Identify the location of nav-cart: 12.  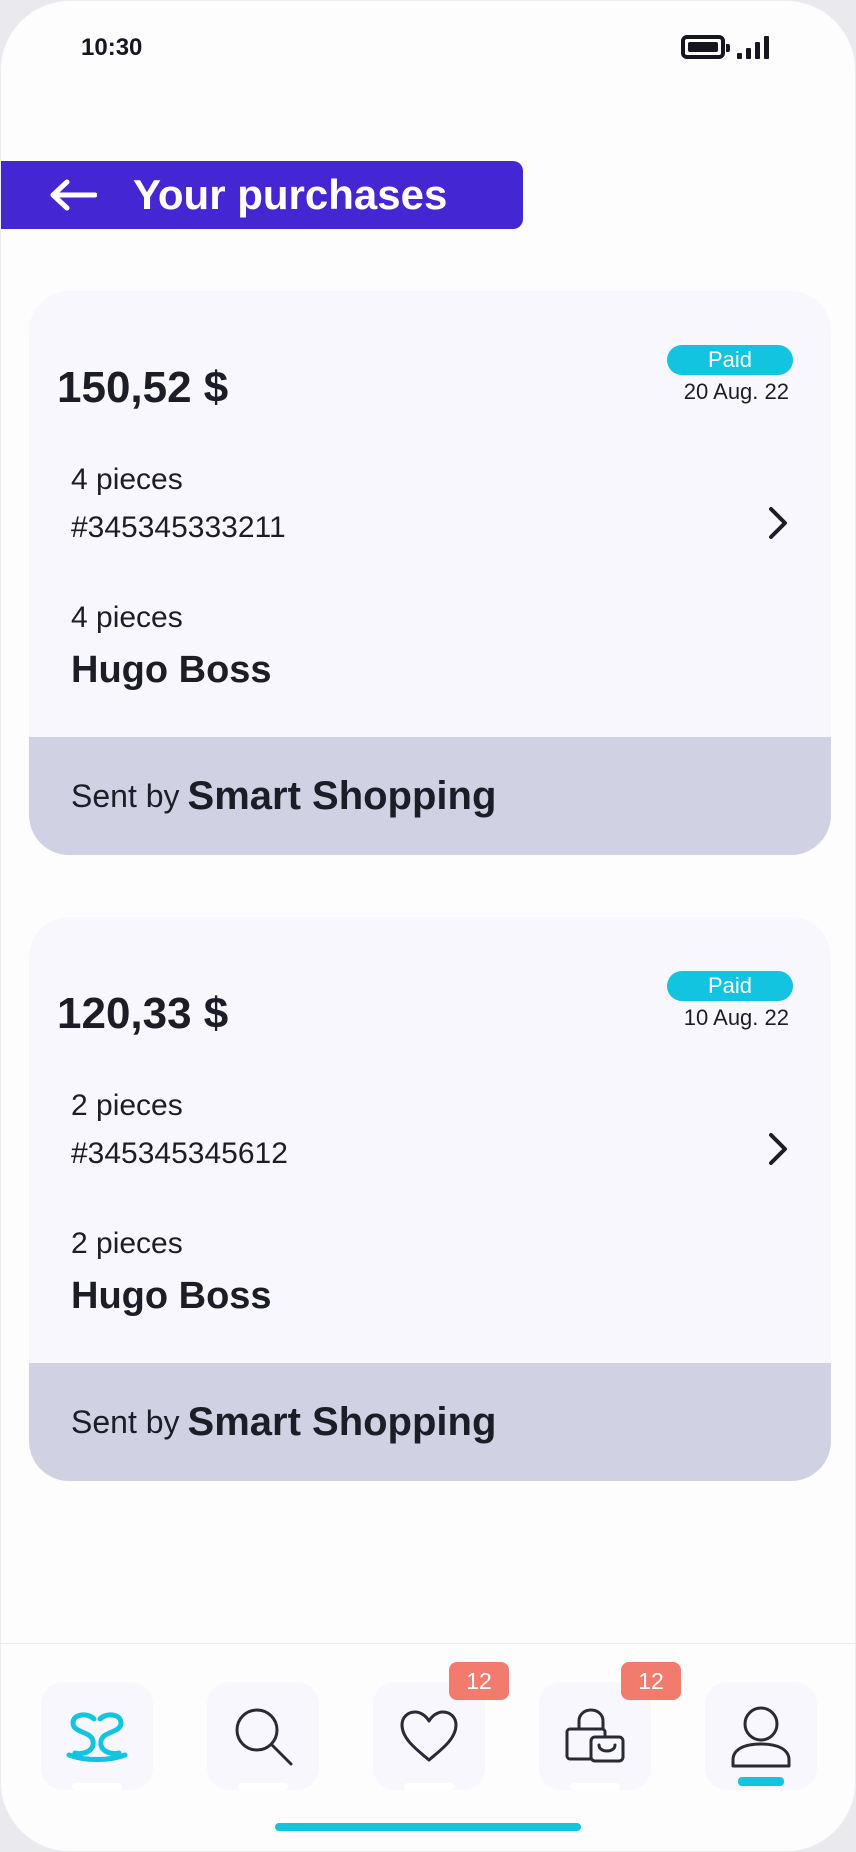
(610, 1726).